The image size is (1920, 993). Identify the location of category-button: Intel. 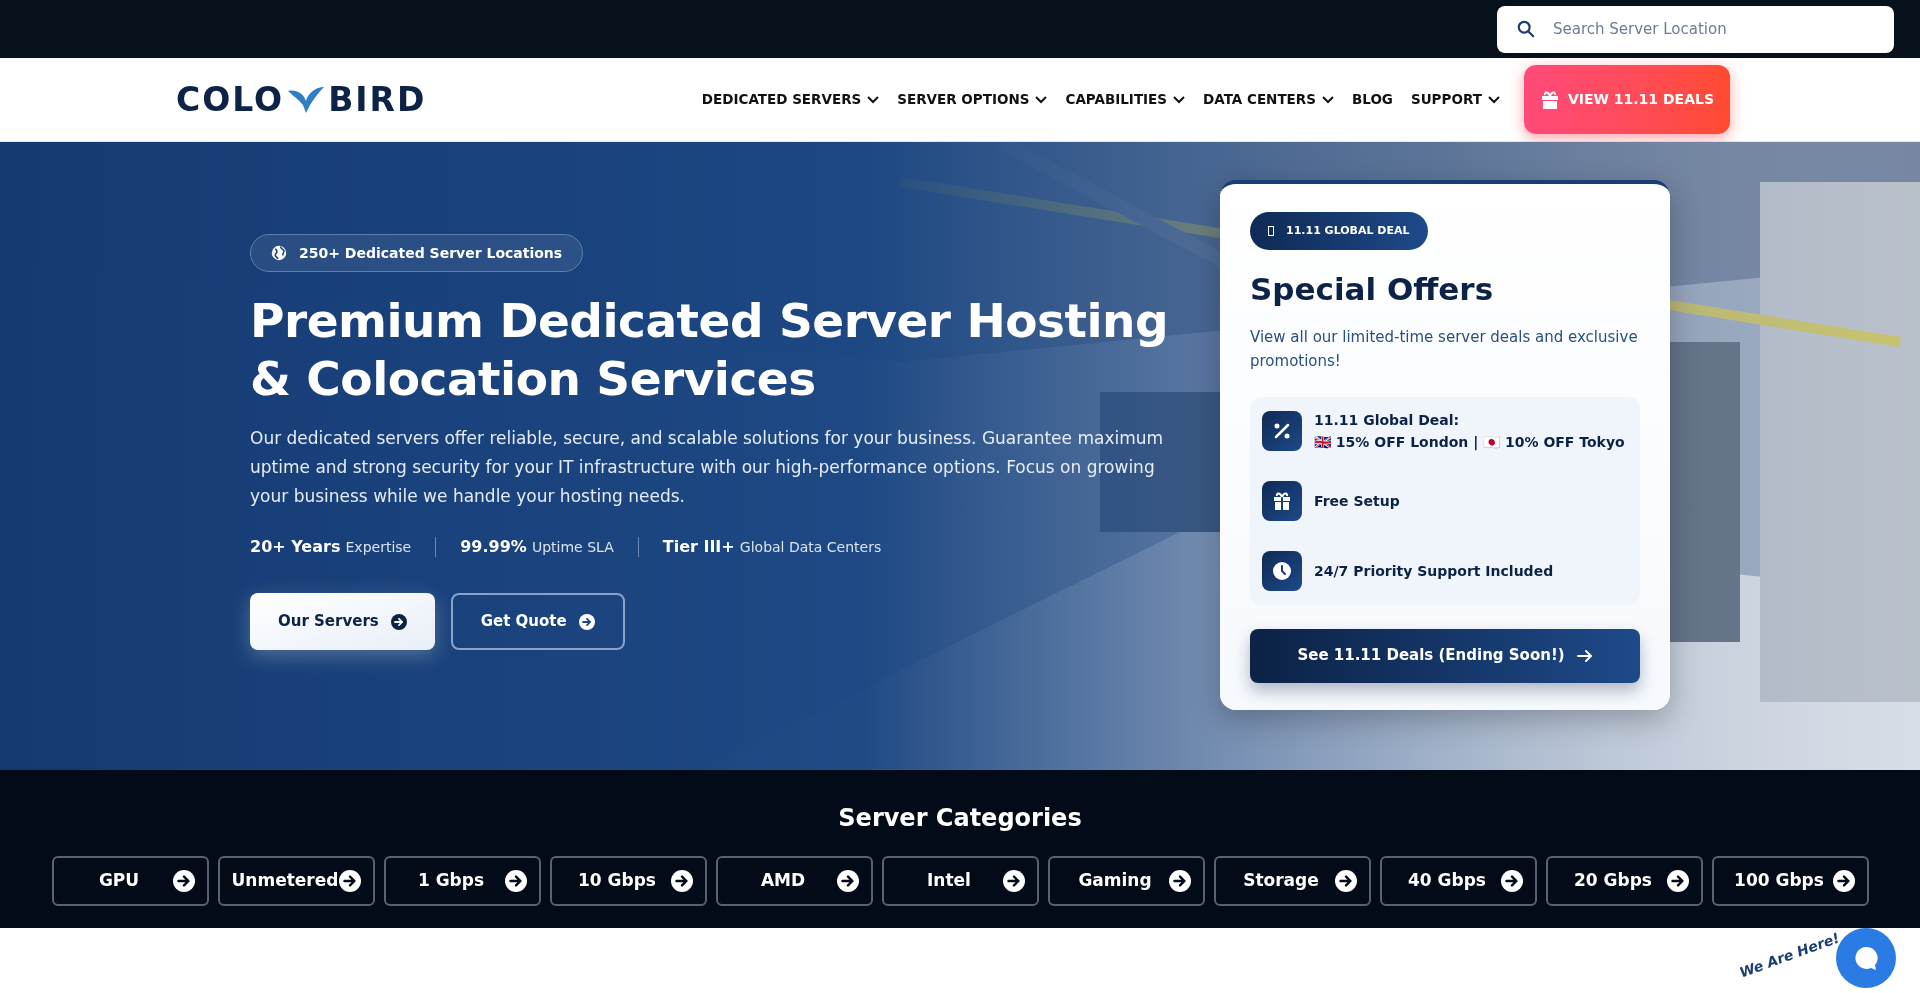
(960, 881).